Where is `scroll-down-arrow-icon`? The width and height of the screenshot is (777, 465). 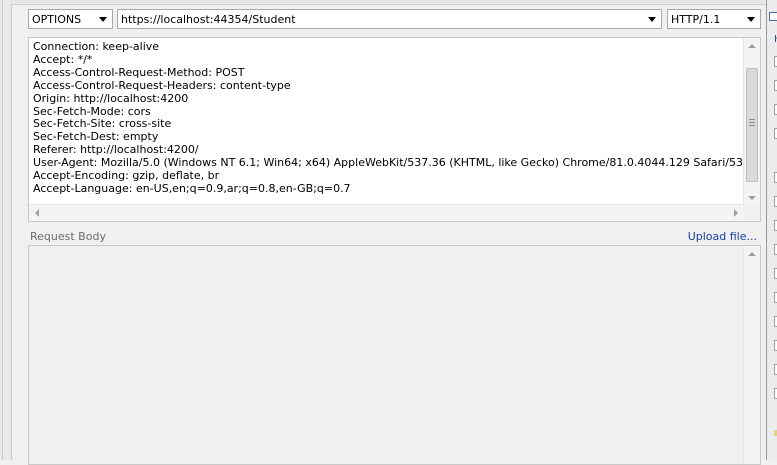 scroll-down-arrow-icon is located at coordinates (752, 198).